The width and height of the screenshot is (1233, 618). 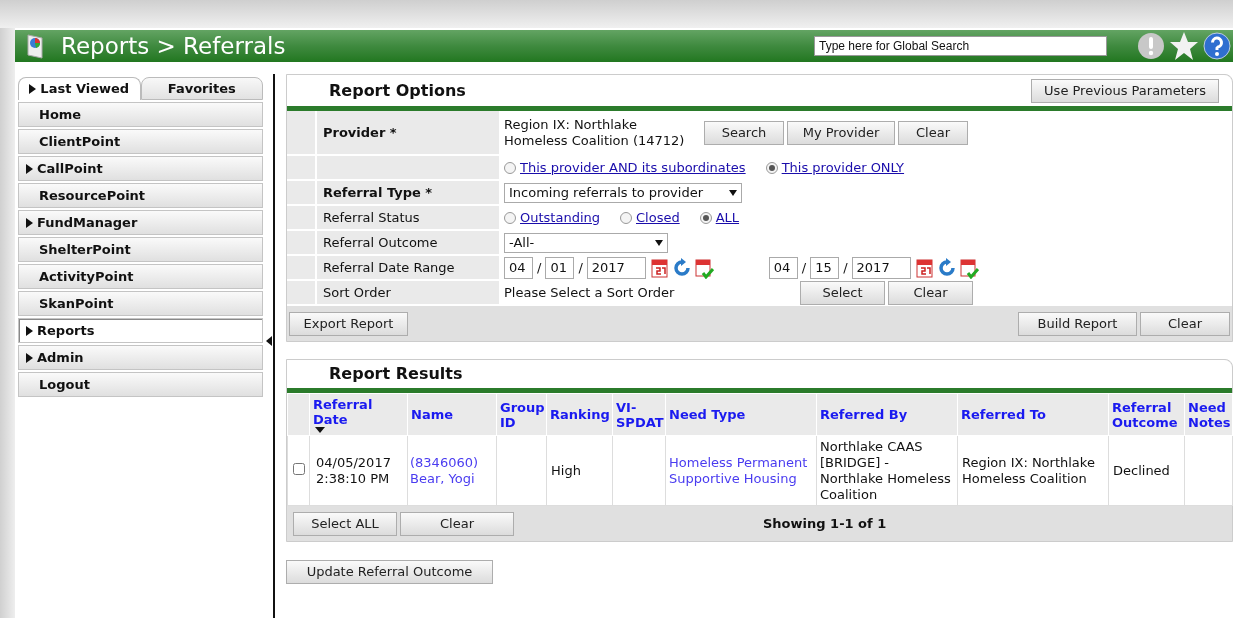 What do you see at coordinates (560, 267) in the screenshot?
I see `date-field: 01` at bounding box center [560, 267].